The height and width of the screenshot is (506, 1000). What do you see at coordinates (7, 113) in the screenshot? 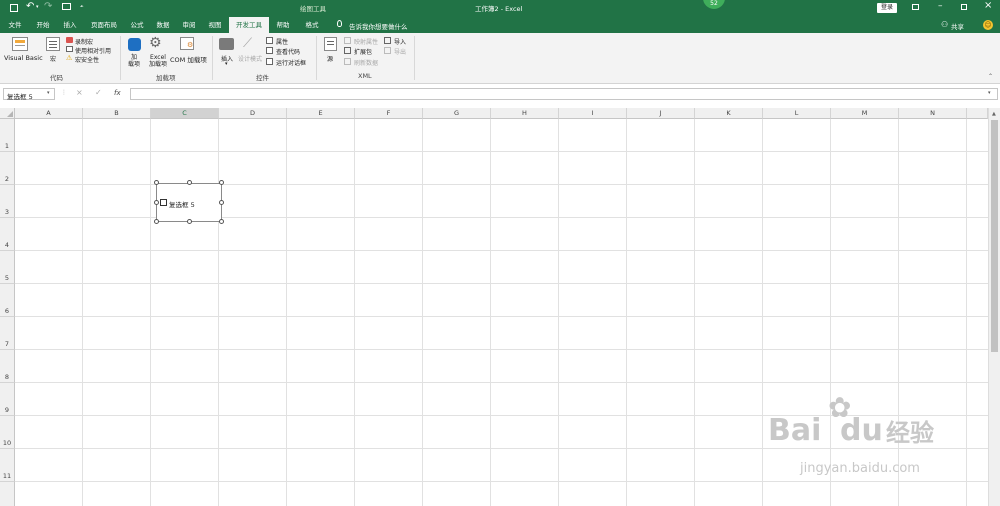
I see `select-all-corner` at bounding box center [7, 113].